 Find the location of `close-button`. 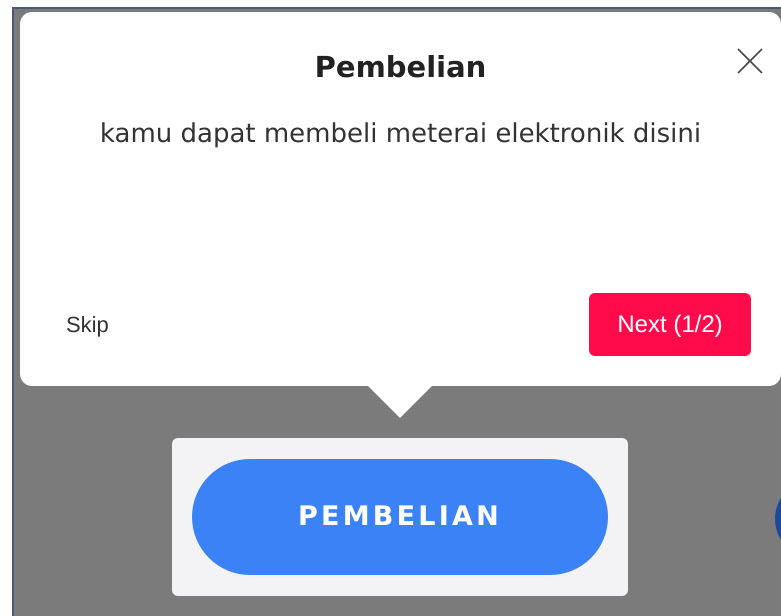

close-button is located at coordinates (750, 61).